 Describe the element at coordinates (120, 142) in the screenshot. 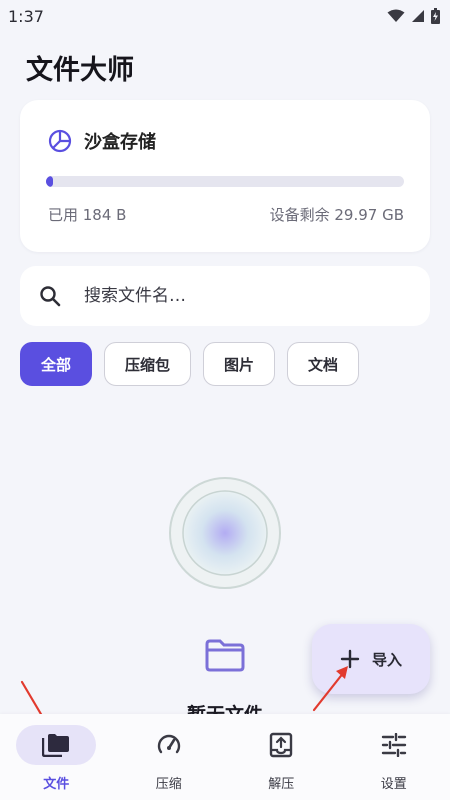

I see `storage-title: 沙盒存储` at that location.